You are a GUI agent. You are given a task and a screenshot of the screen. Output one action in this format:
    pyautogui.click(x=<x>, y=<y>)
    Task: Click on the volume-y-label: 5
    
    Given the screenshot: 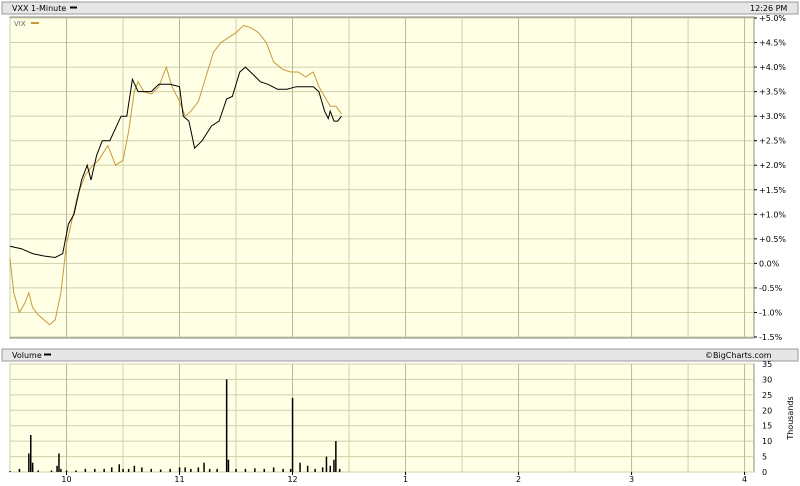 What is the action you would take?
    pyautogui.click(x=764, y=457)
    